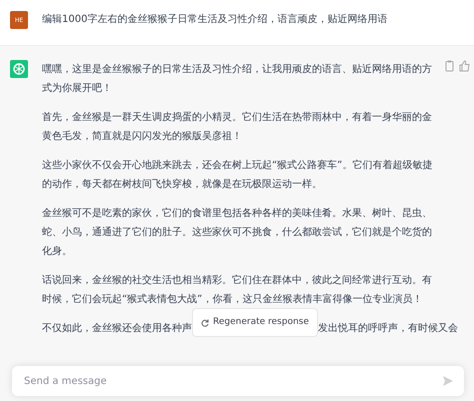 The image size is (474, 401). I want to click on response-paragraph: 首先，金丝猴是一群天生调皮捣蛋的小精灵。它们生活在热带雨林中，有着一身华丽的金黄色毛发，简直就是闪闪发光的猴版吴彦祖！, so click(237, 127).